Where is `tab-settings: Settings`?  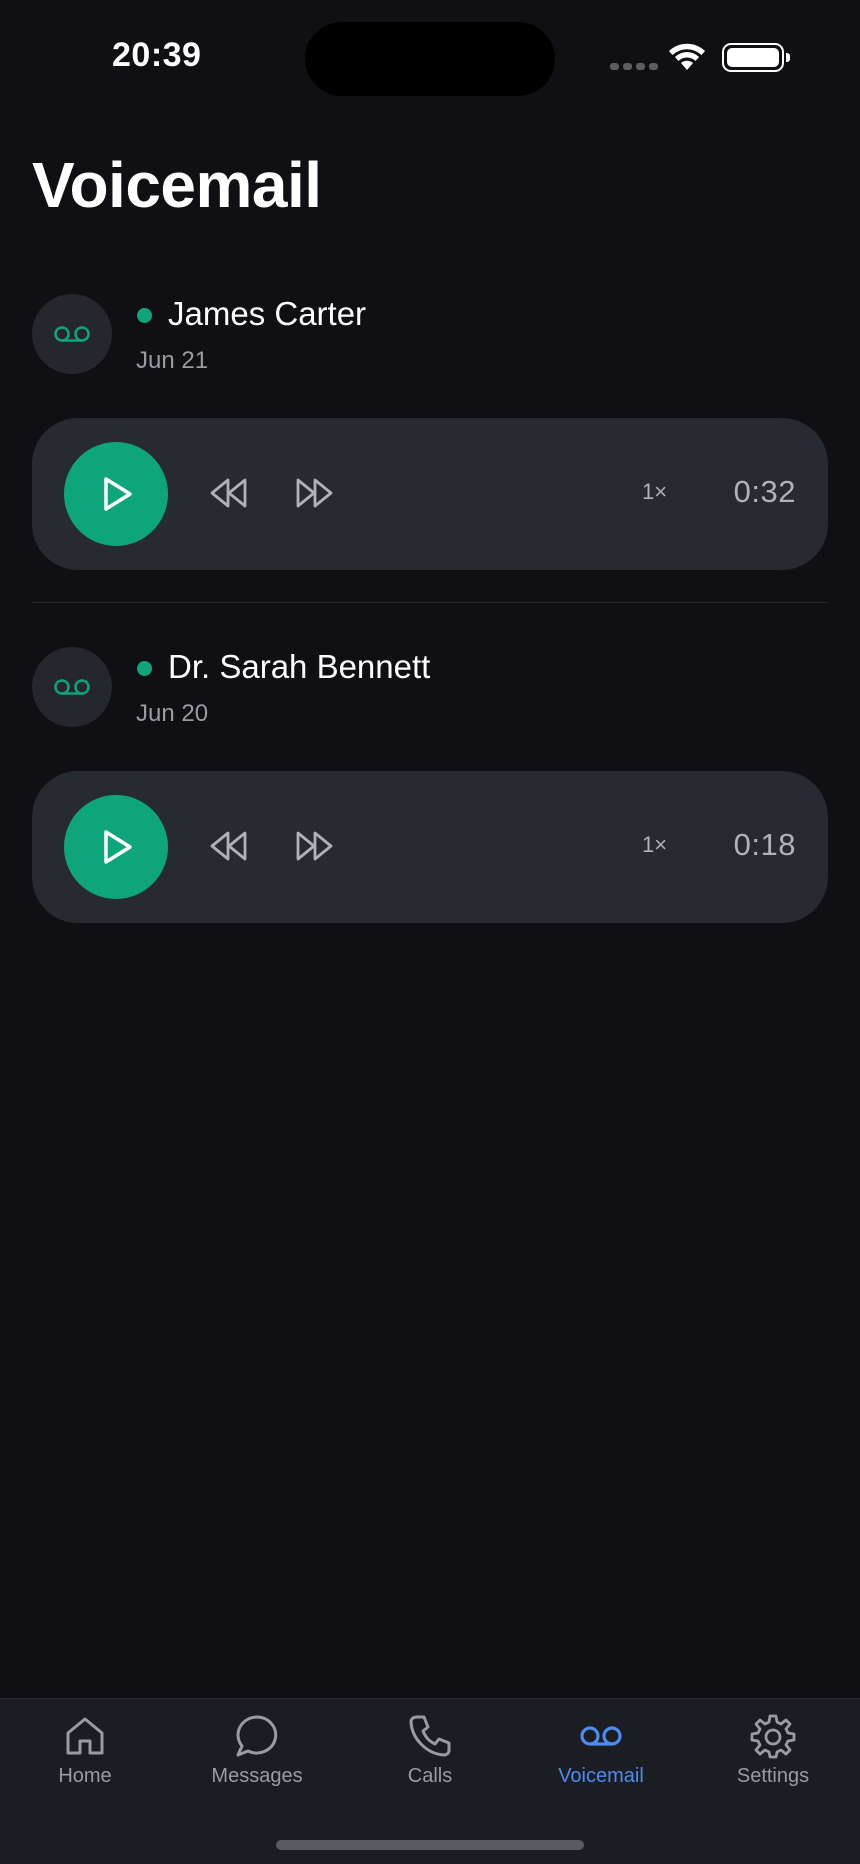 tab-settings: Settings is located at coordinates (773, 1750).